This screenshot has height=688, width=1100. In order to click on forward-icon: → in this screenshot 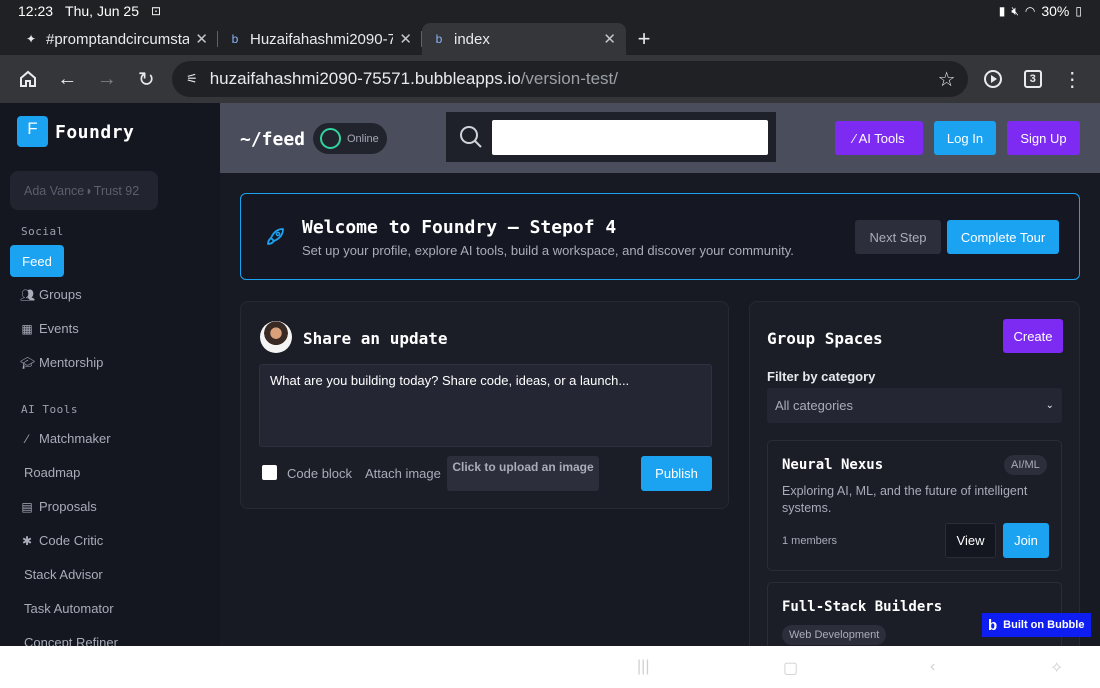, I will do `click(107, 79)`.